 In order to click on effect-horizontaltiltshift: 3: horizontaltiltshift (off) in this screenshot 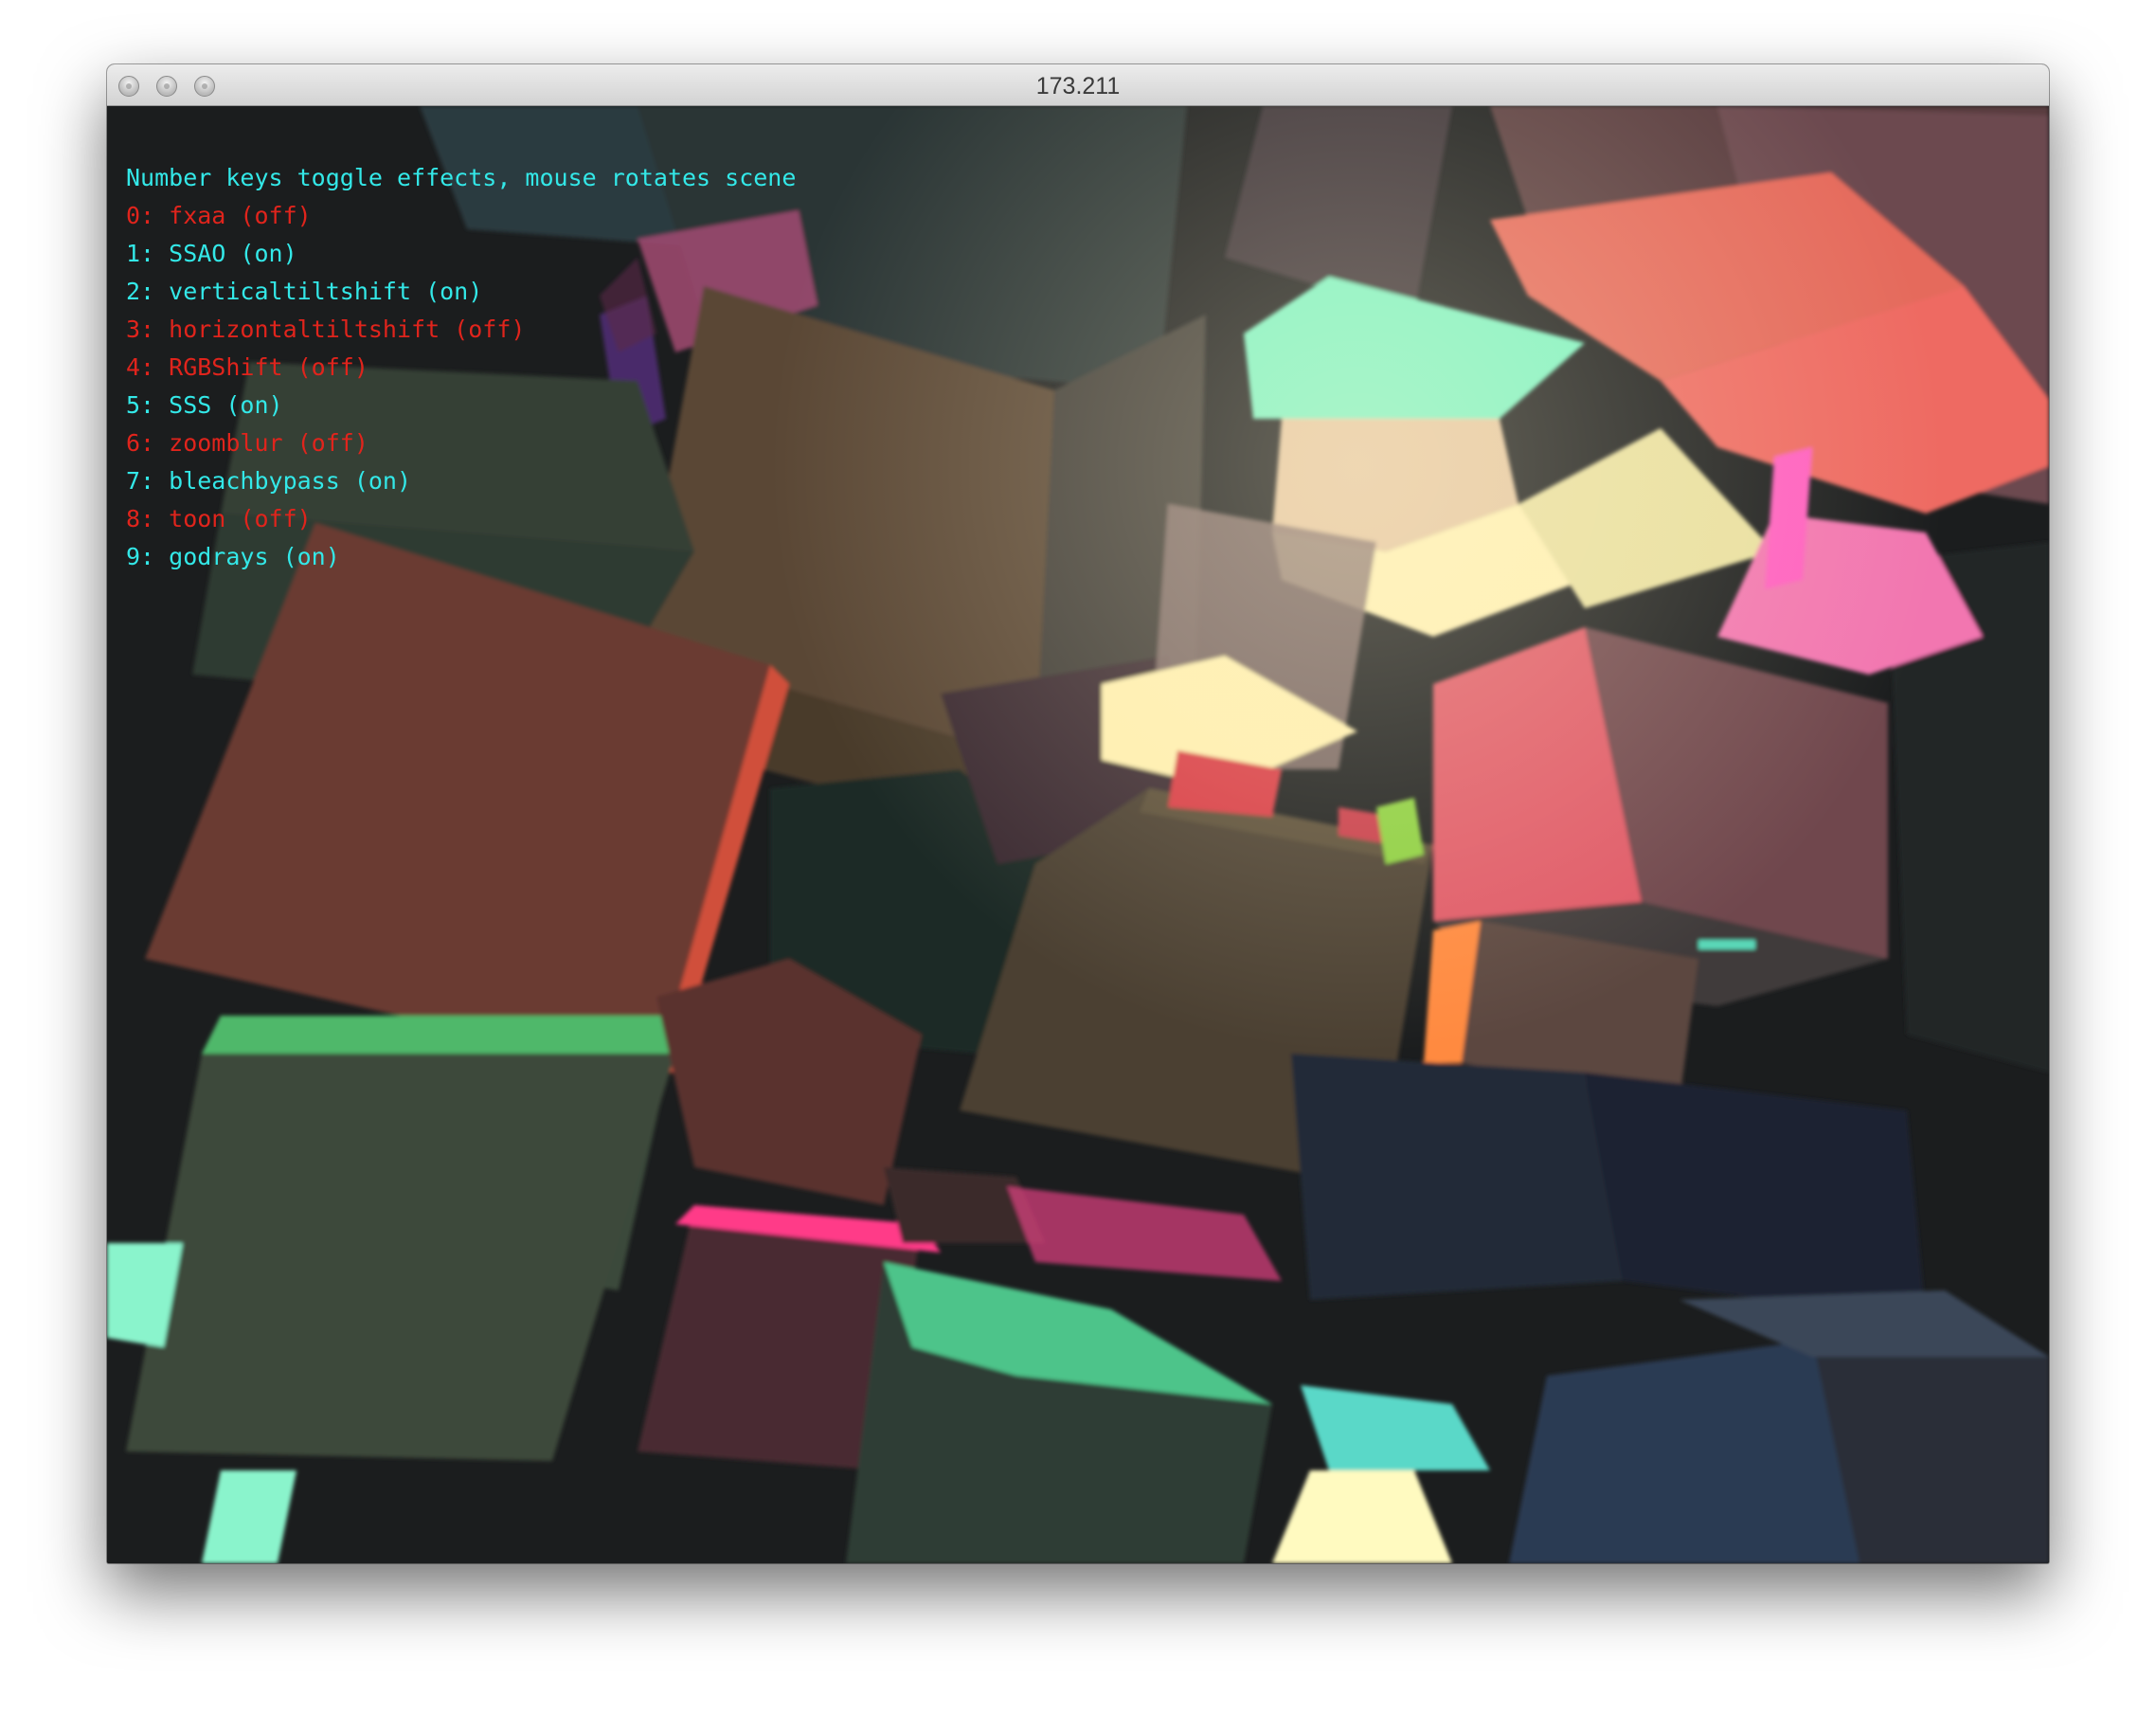, I will do `click(326, 329)`.